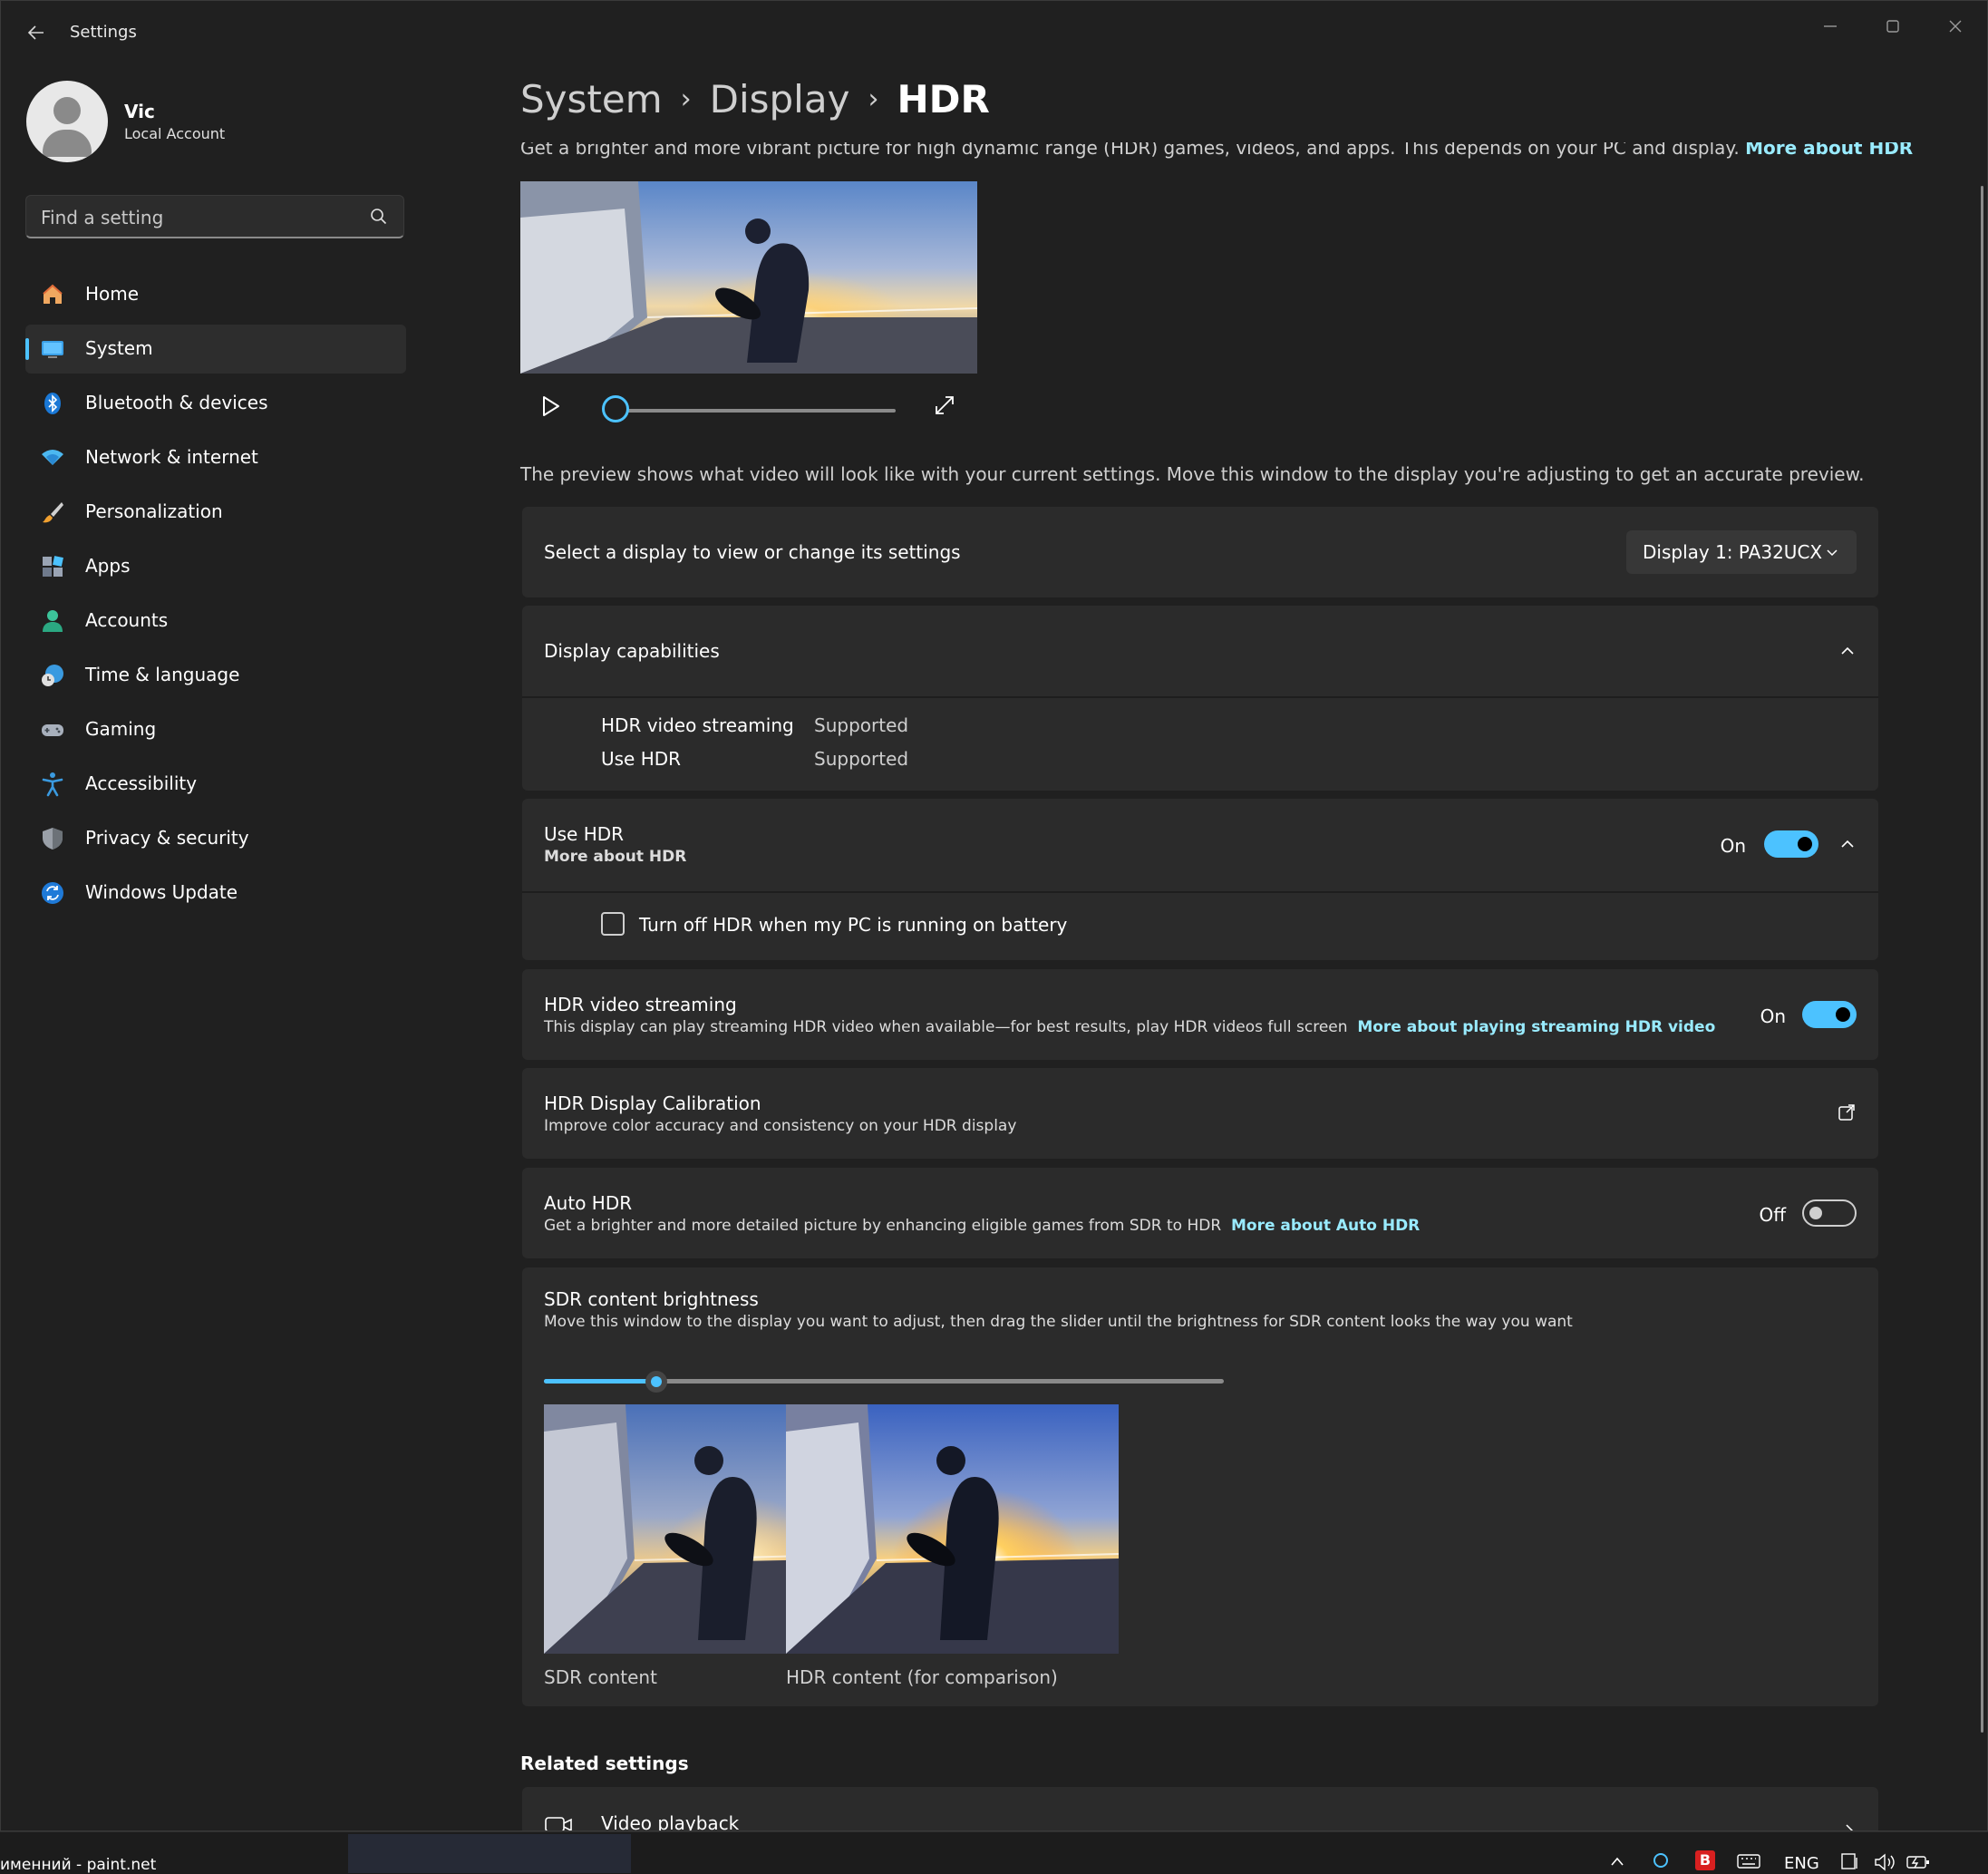 This screenshot has height=1874, width=1988. I want to click on battery-icon, so click(1918, 1862).